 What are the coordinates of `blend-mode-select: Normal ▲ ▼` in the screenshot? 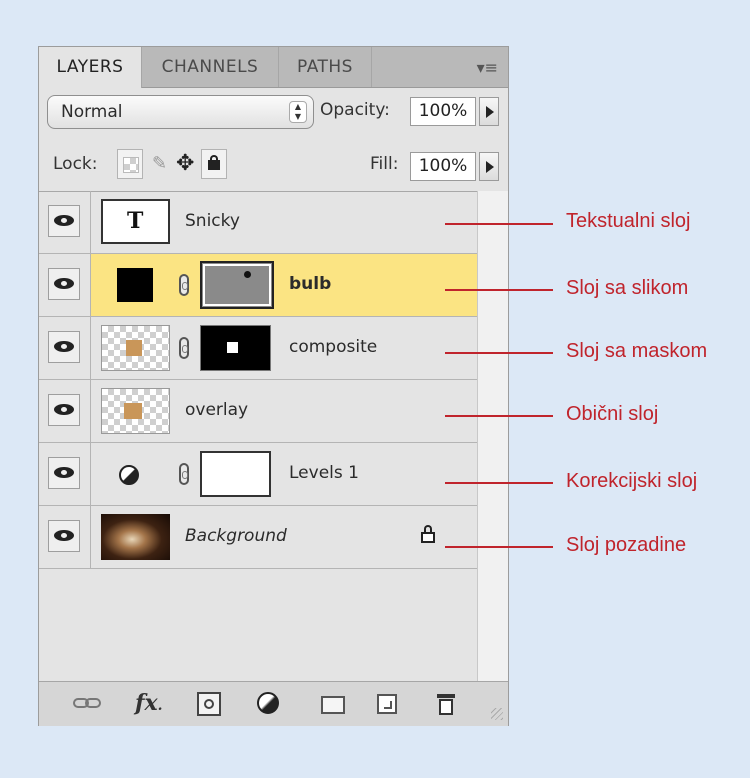 It's located at (180, 112).